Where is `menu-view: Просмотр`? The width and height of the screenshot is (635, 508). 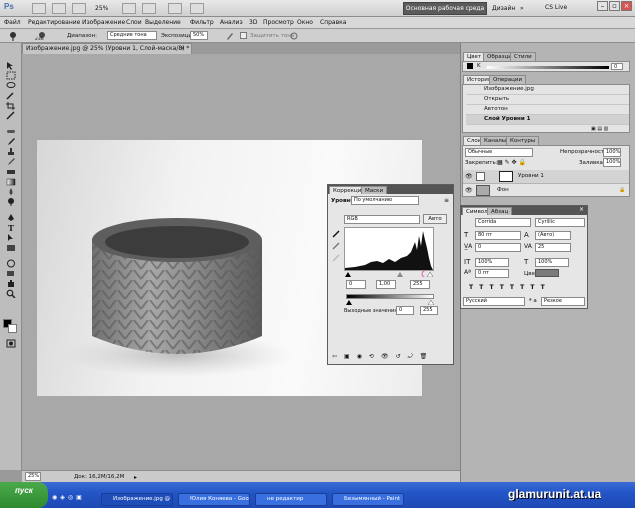
menu-view: Просмотр is located at coordinates (278, 23).